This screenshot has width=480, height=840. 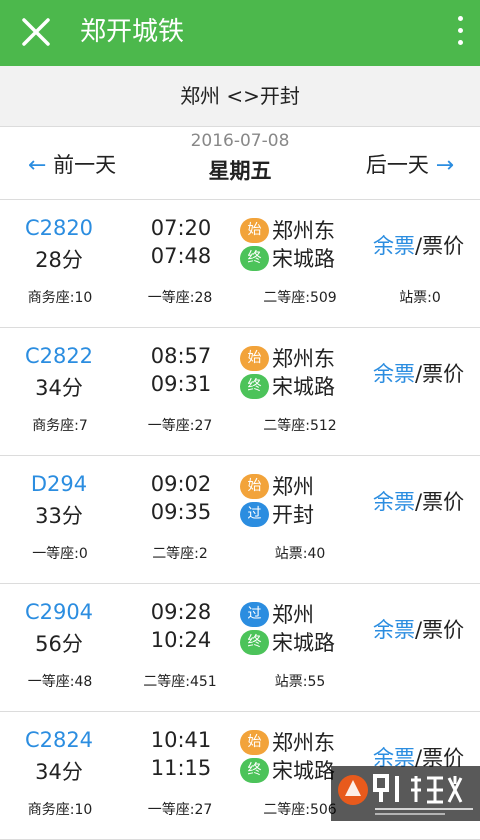 I want to click on arrive-time: 09:31, so click(x=181, y=384).